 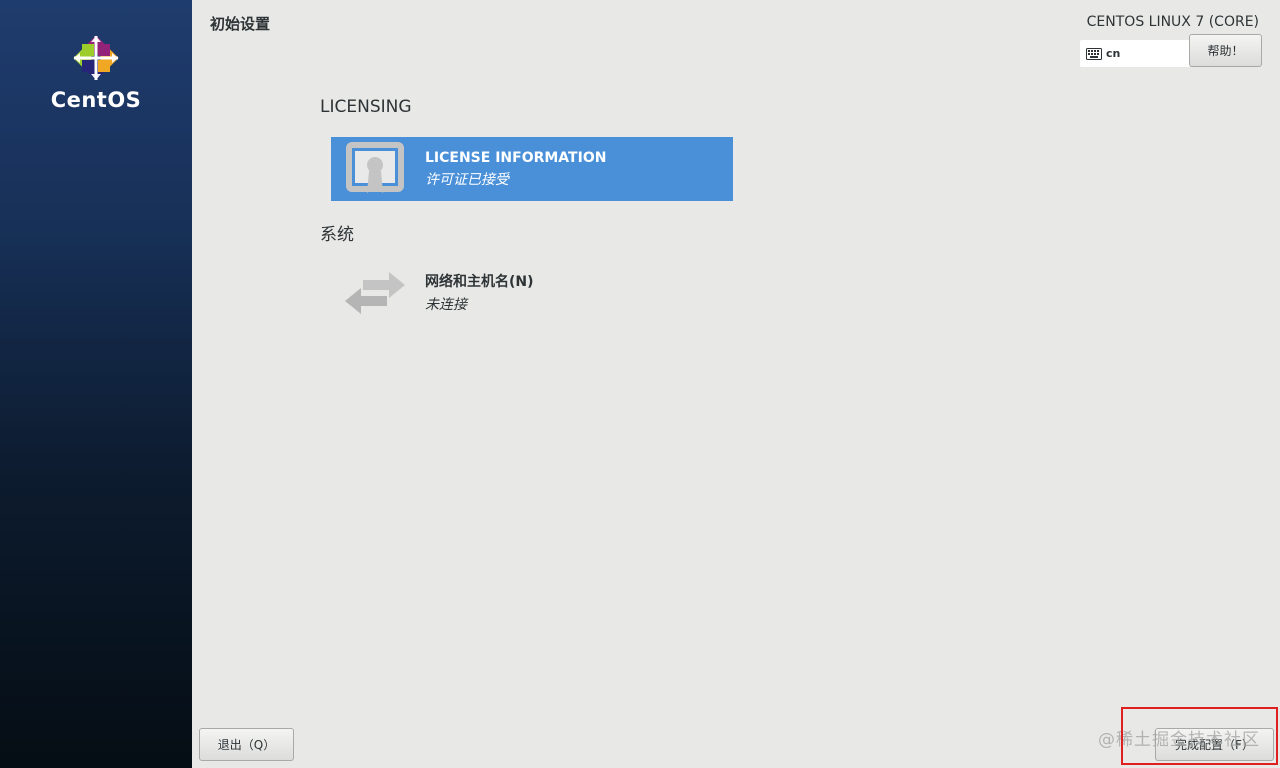 I want to click on page-title: 初始设置, so click(x=240, y=24).